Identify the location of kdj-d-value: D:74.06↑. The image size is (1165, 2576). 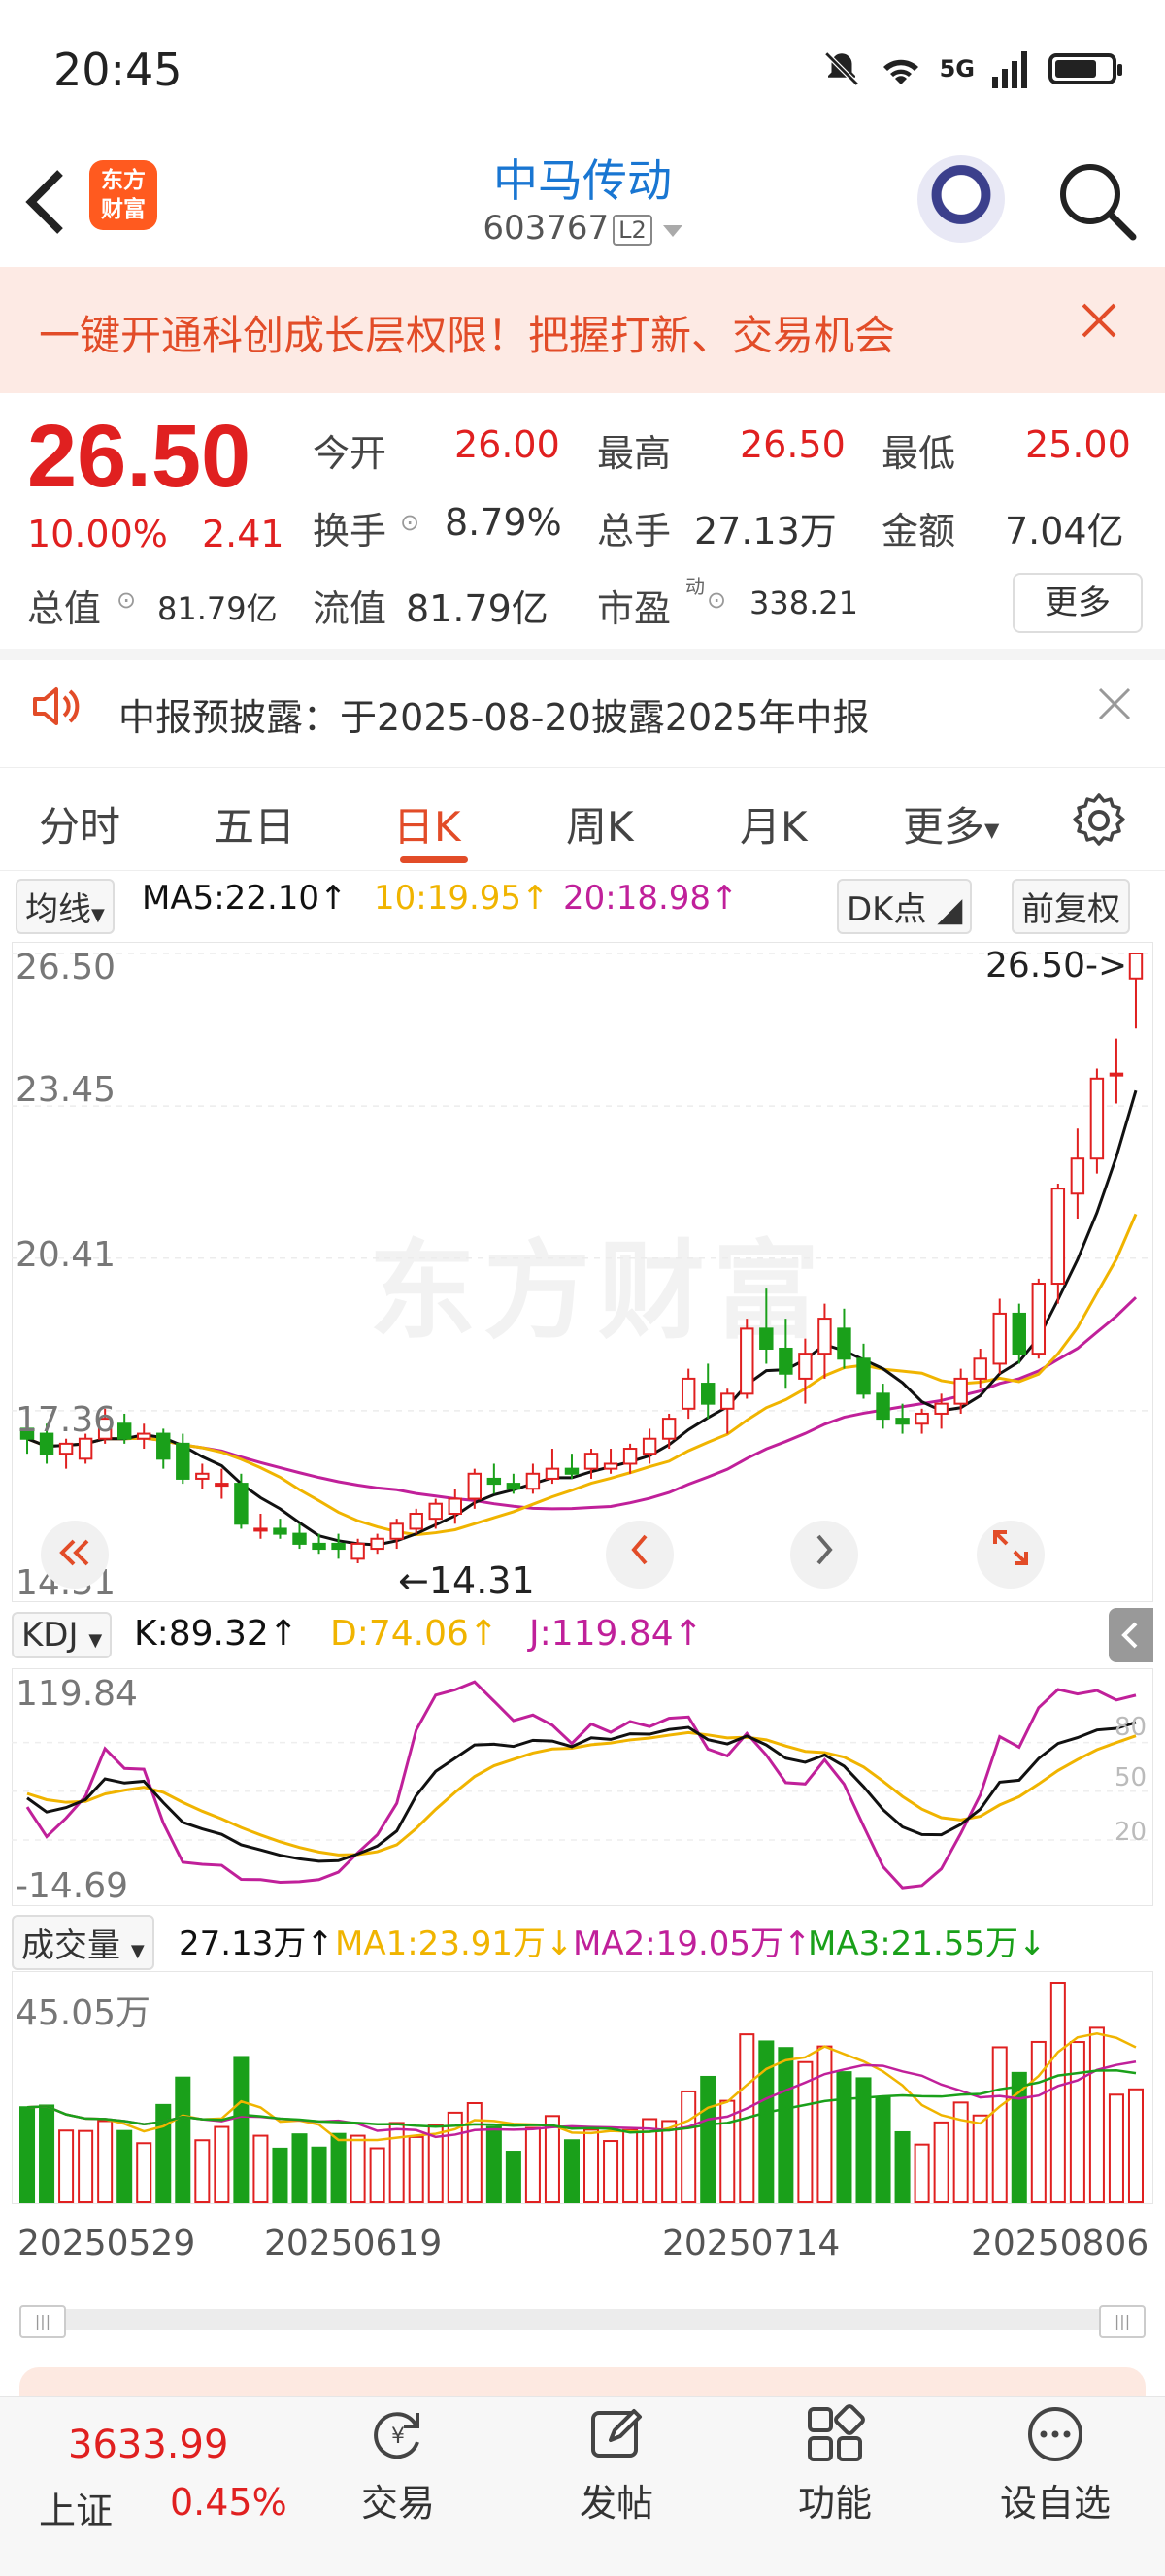
(414, 1634).